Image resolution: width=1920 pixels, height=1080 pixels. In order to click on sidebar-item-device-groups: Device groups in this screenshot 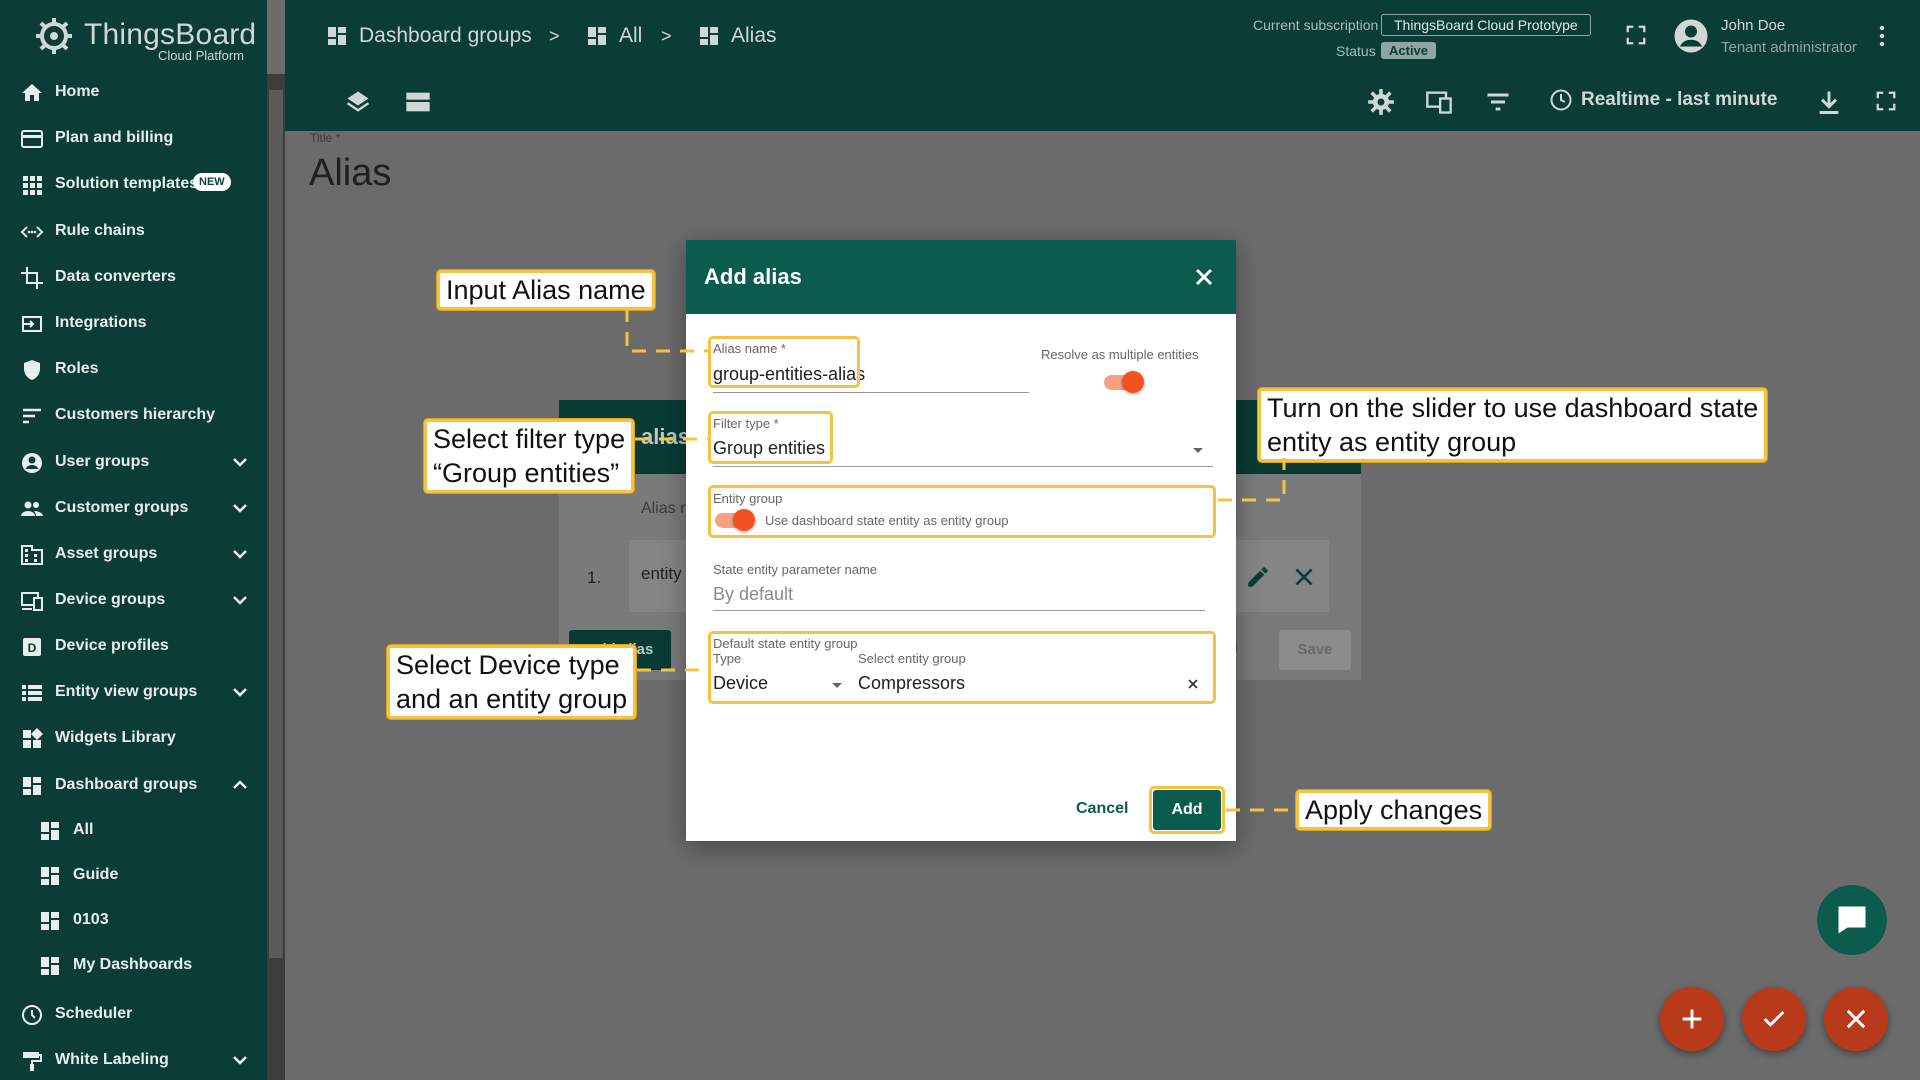, I will do `click(133, 600)`.